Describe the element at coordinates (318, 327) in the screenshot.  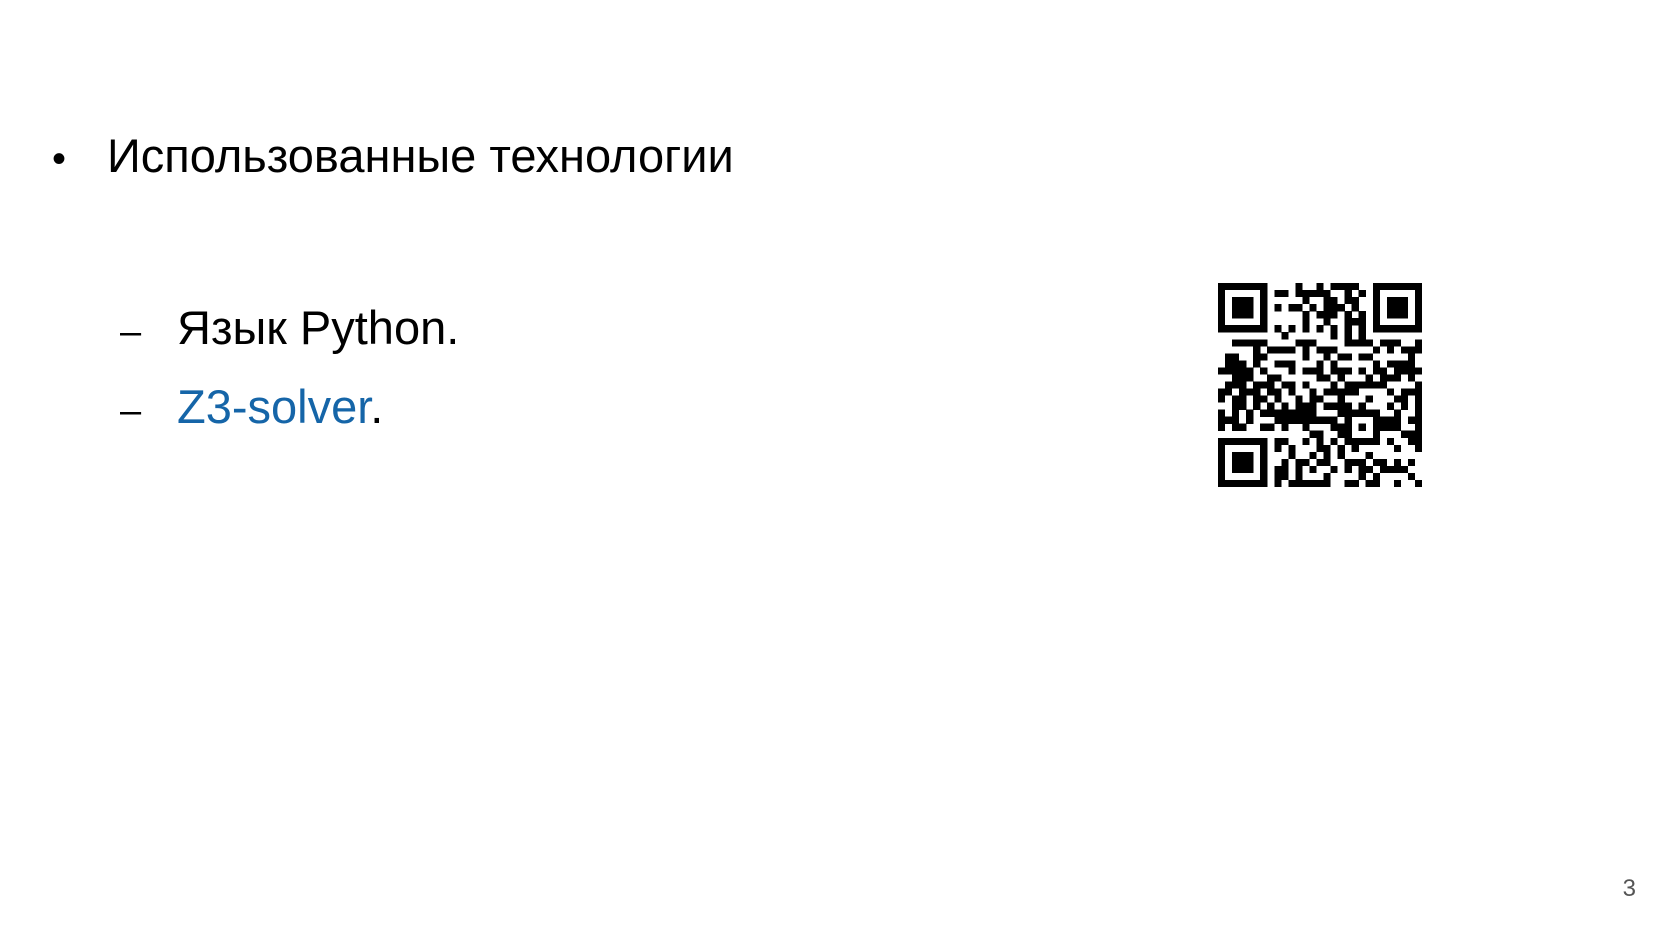
I see `sub-item-text: Язык Python.` at that location.